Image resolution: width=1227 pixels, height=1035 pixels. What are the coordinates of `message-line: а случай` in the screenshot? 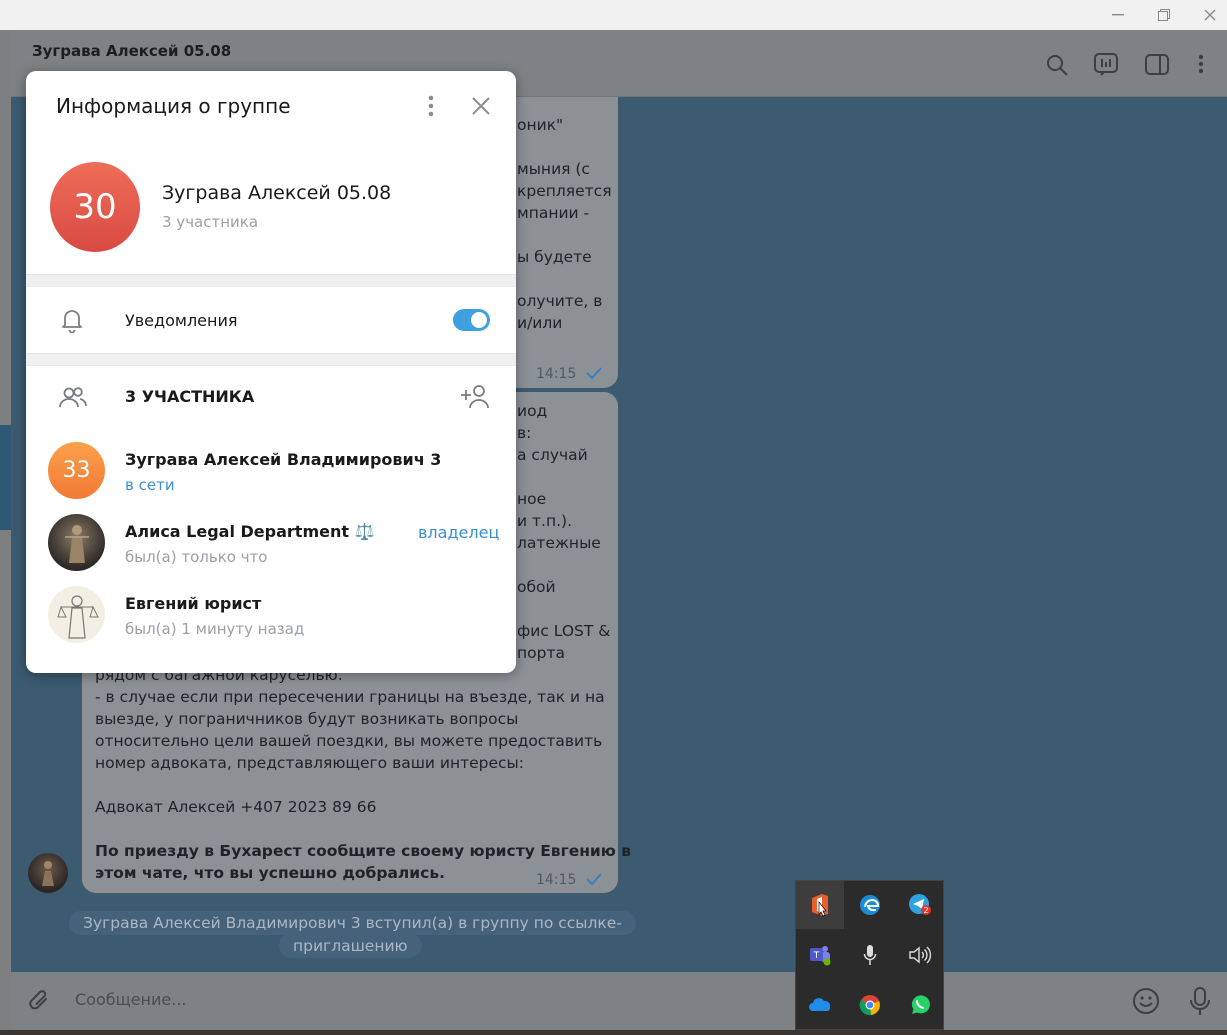 It's located at (552, 455).